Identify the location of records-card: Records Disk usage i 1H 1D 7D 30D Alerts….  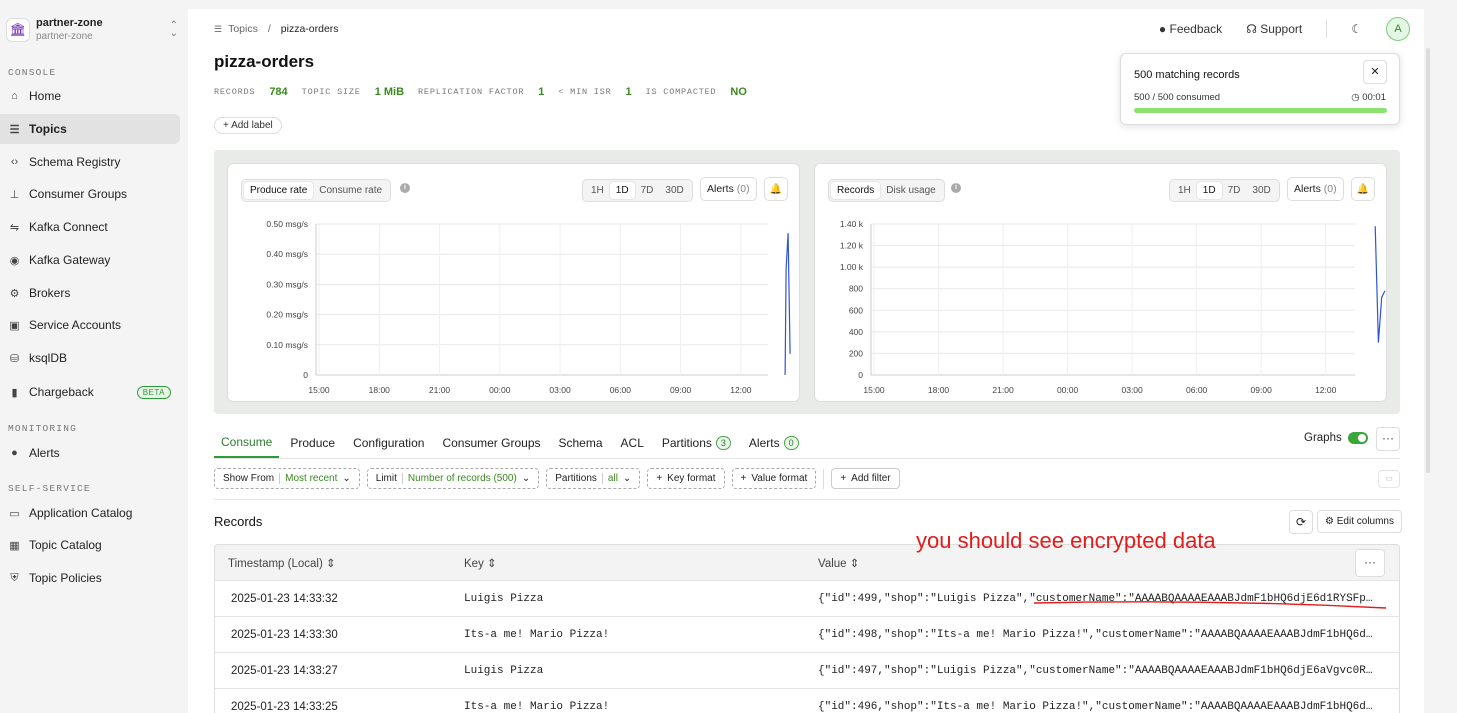
(1100, 282).